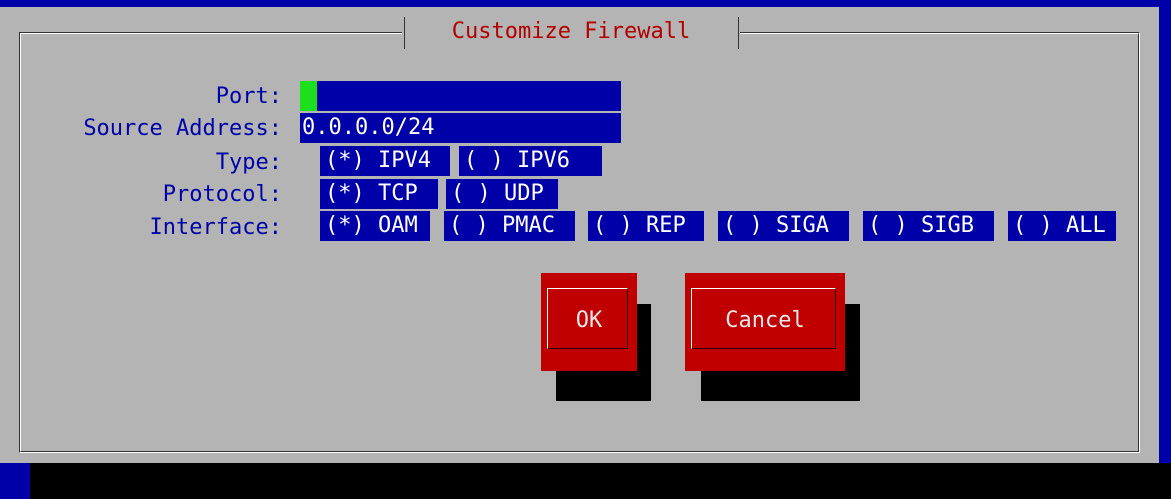 The height and width of the screenshot is (499, 1171). I want to click on ok-button: OK, so click(589, 322).